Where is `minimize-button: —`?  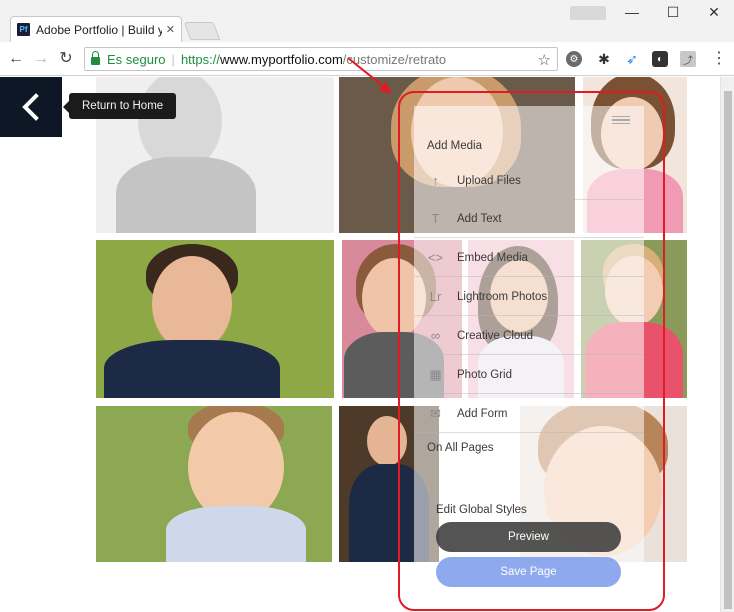
minimize-button: — is located at coordinates (632, 12).